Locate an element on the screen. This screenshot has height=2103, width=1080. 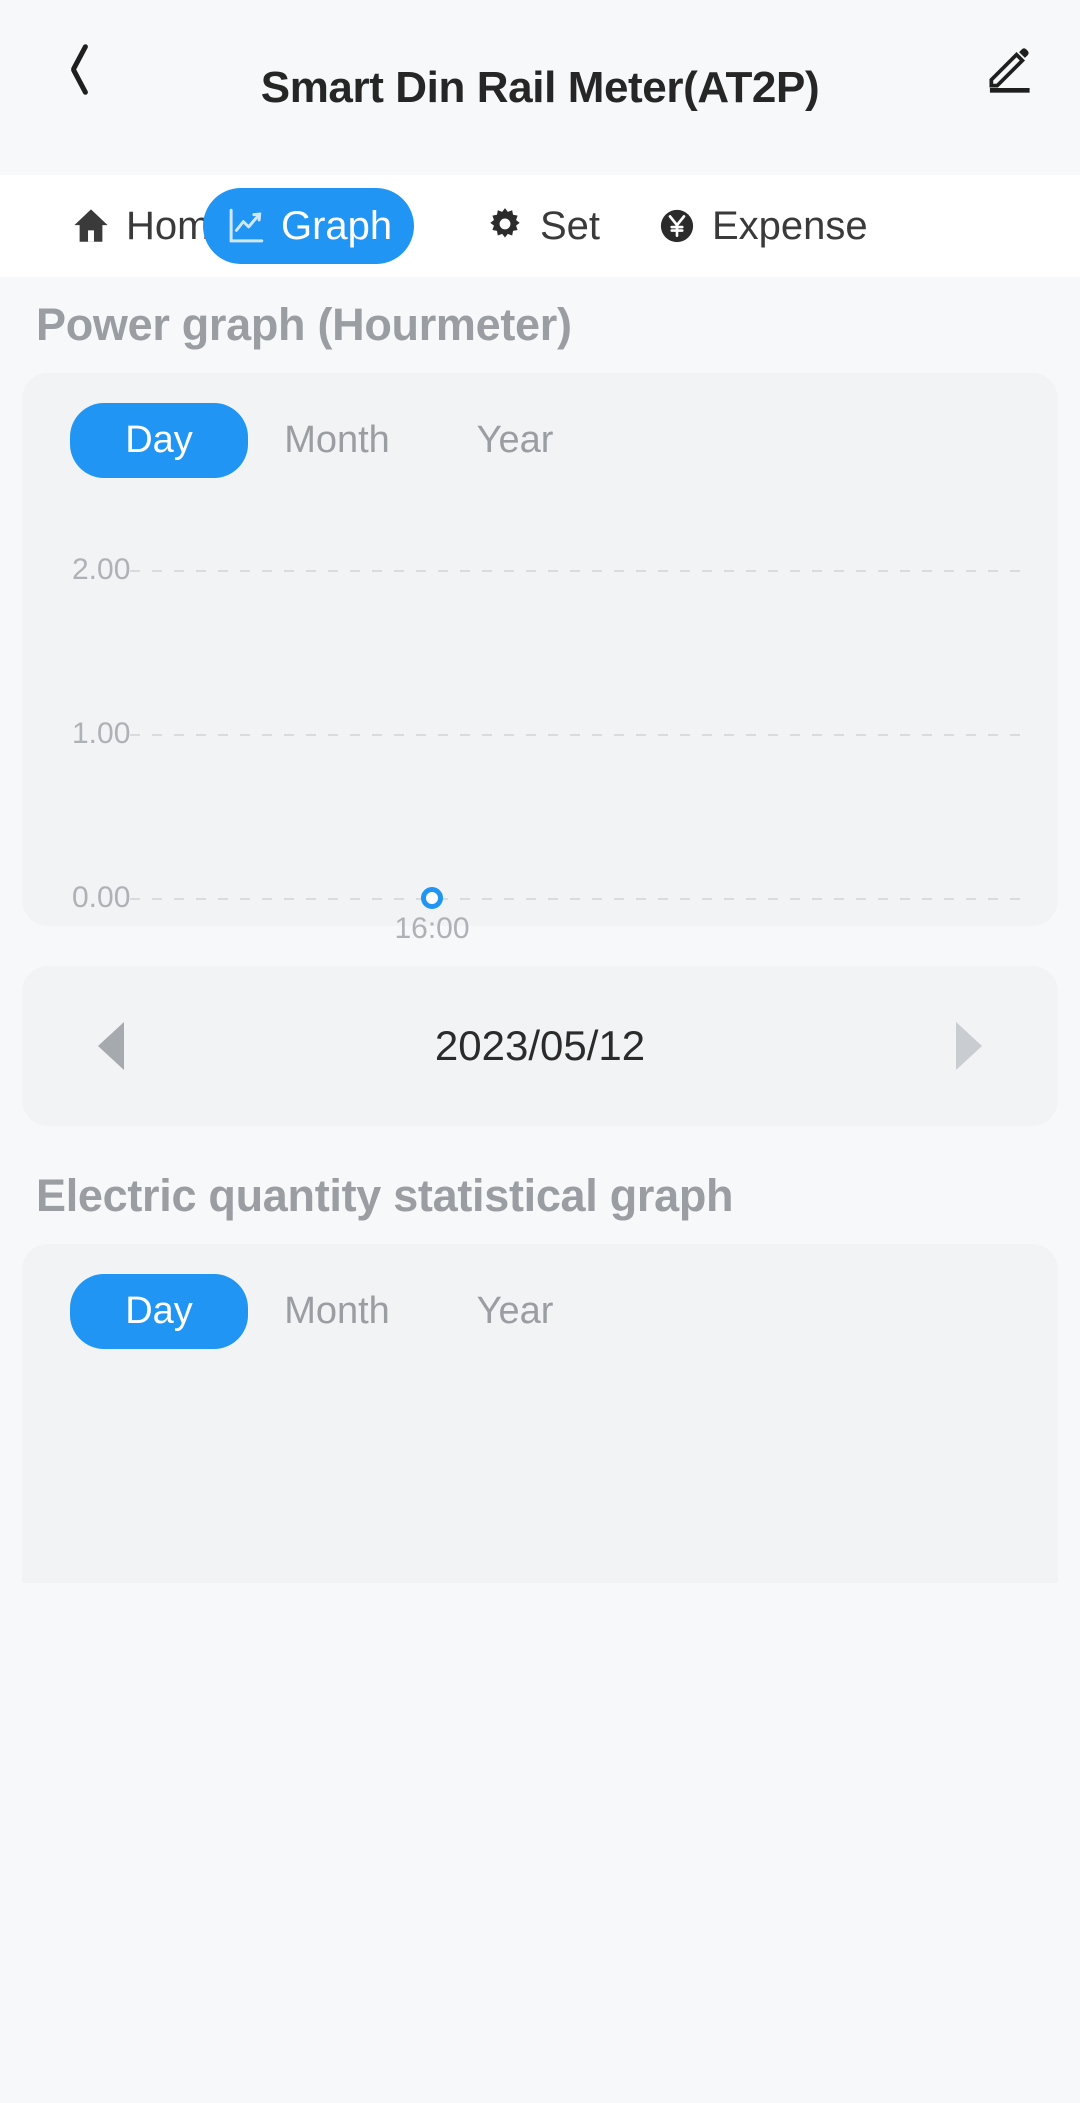
selected-date: 2023/05/12 is located at coordinates (540, 1046).